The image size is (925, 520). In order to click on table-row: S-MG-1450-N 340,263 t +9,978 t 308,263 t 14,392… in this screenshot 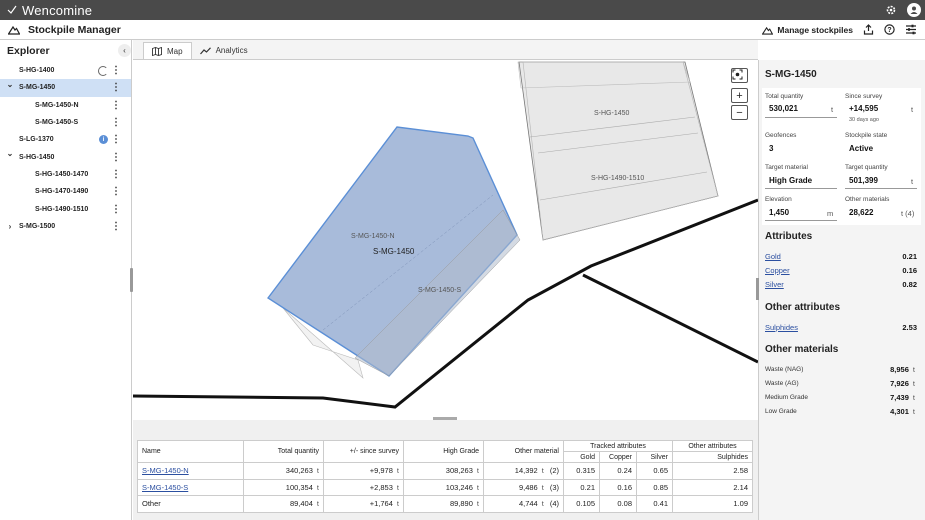, I will do `click(445, 471)`.